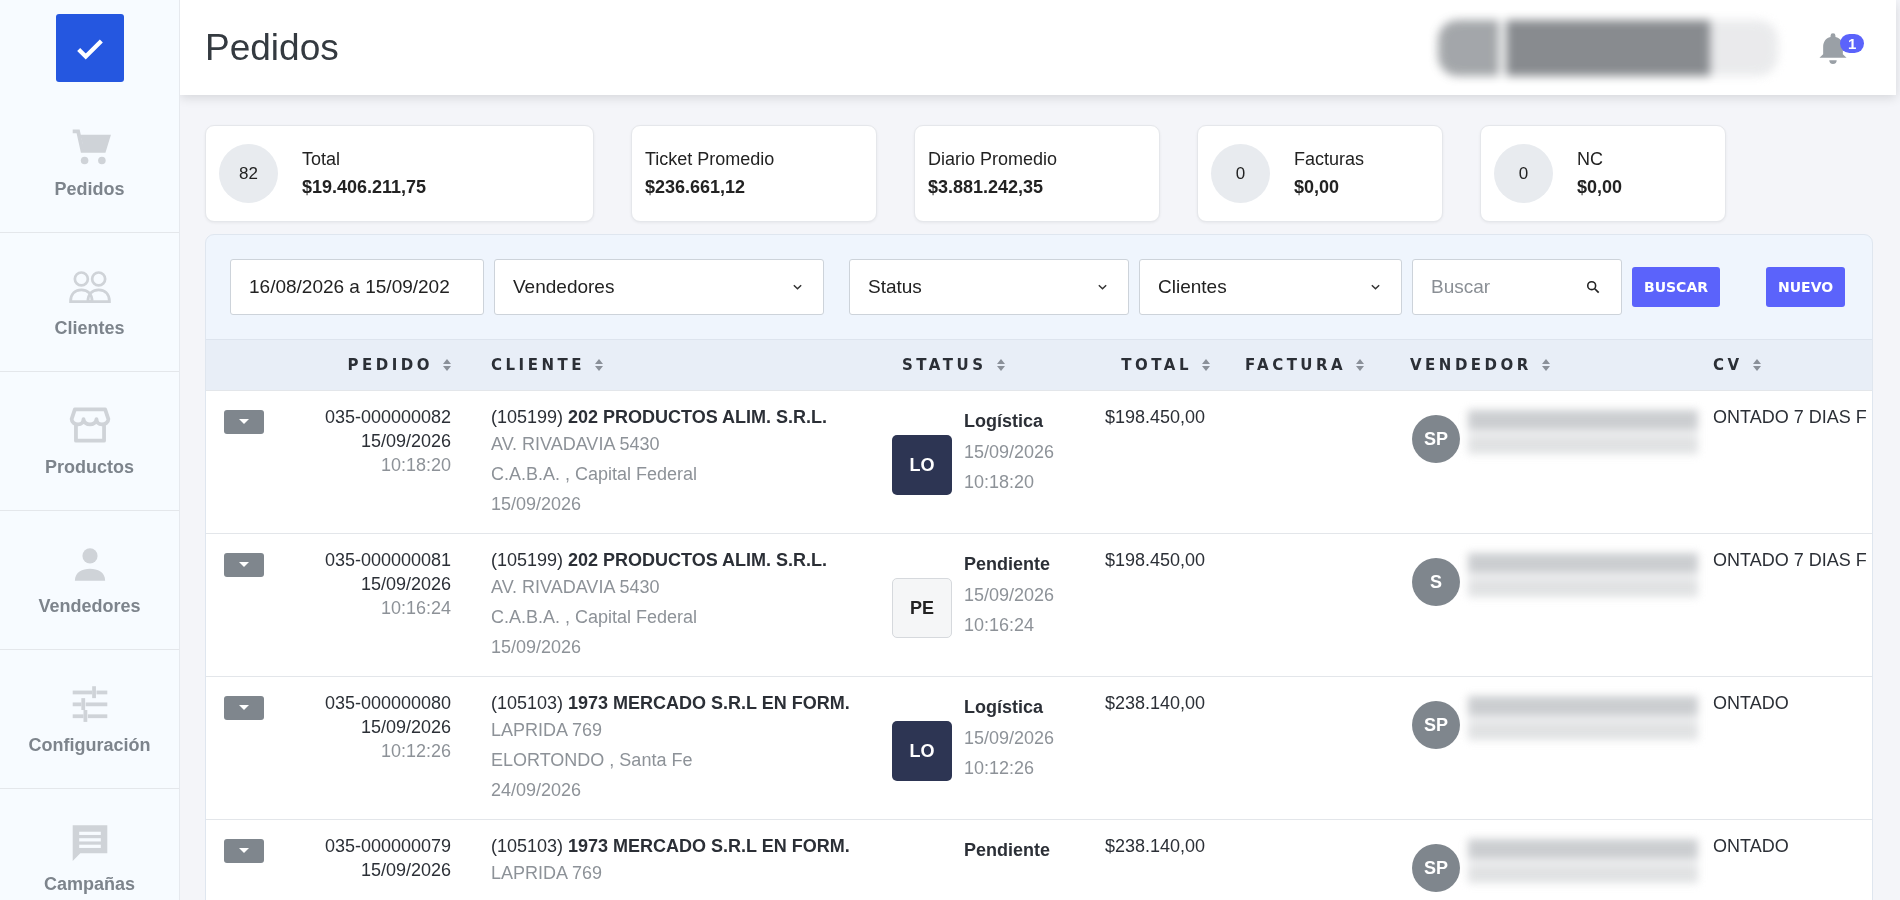 This screenshot has width=1900, height=900. What do you see at coordinates (322, 159) in the screenshot?
I see `card-label: Total` at bounding box center [322, 159].